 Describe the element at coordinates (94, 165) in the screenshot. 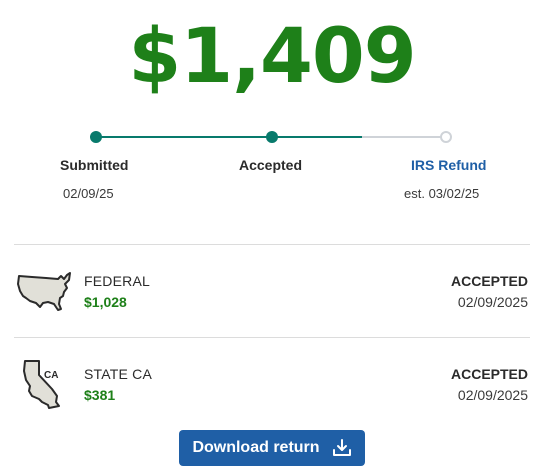

I see `step-label-submitted: Submitted` at that location.